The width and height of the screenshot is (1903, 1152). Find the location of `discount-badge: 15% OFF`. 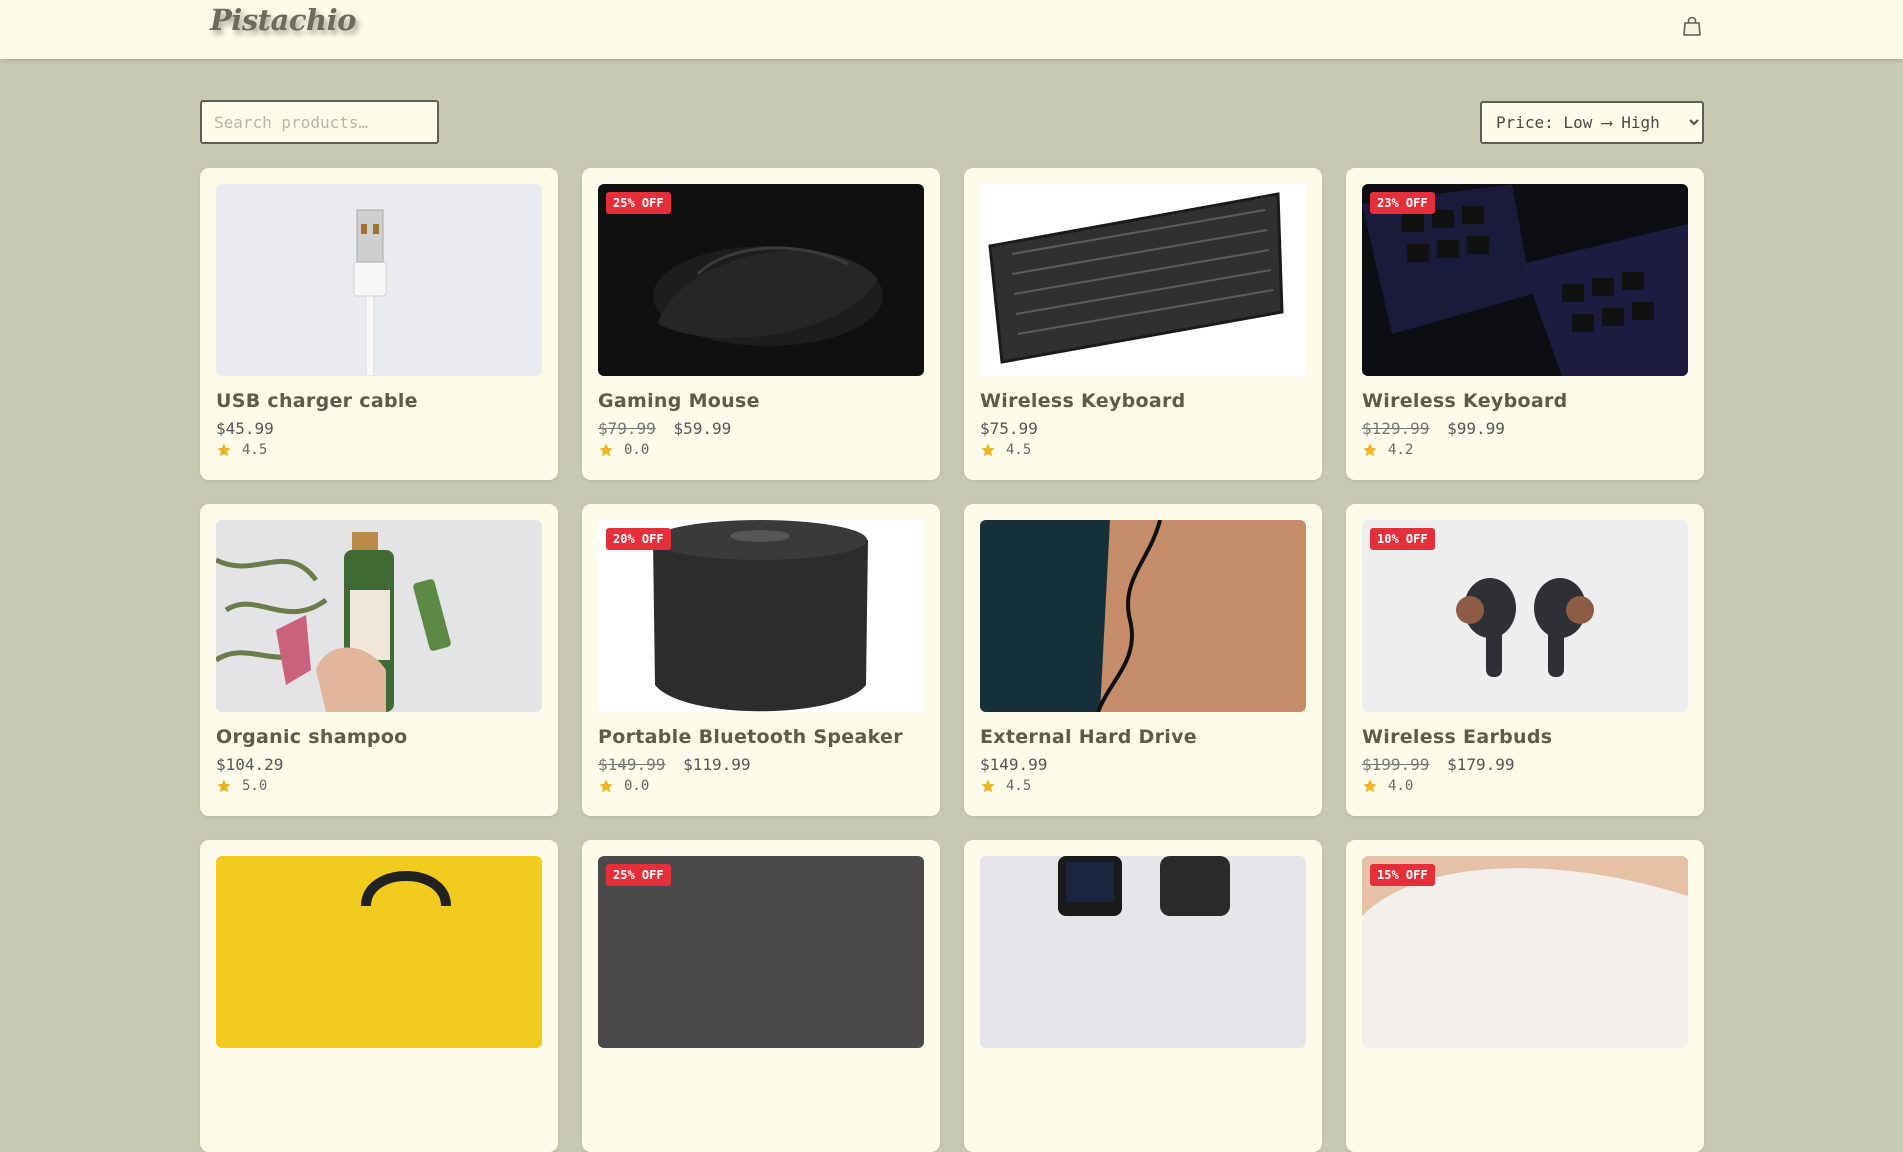

discount-badge: 15% OFF is located at coordinates (1402, 875).